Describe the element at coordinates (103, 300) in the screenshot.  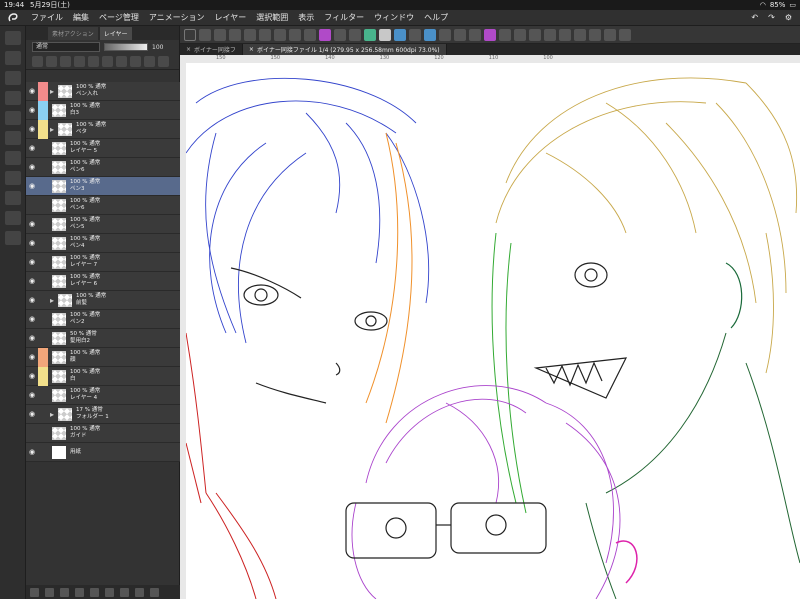
I see `layer-row: ◉ ▸ 100 % 通常 前髪` at that location.